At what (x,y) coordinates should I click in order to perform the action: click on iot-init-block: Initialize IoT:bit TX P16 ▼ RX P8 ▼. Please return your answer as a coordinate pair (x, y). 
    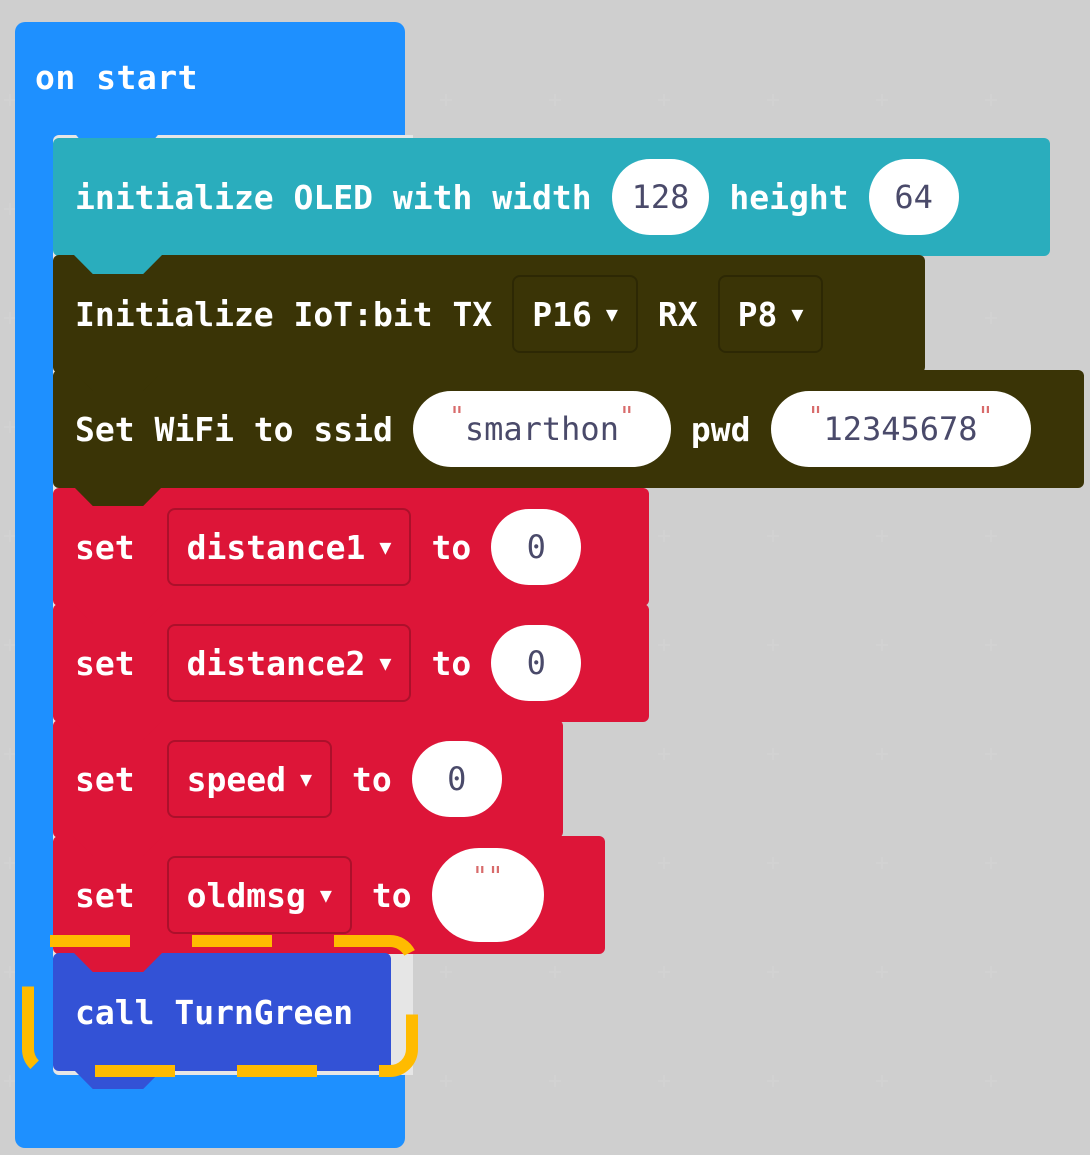
    Looking at the image, I should click on (489, 323).